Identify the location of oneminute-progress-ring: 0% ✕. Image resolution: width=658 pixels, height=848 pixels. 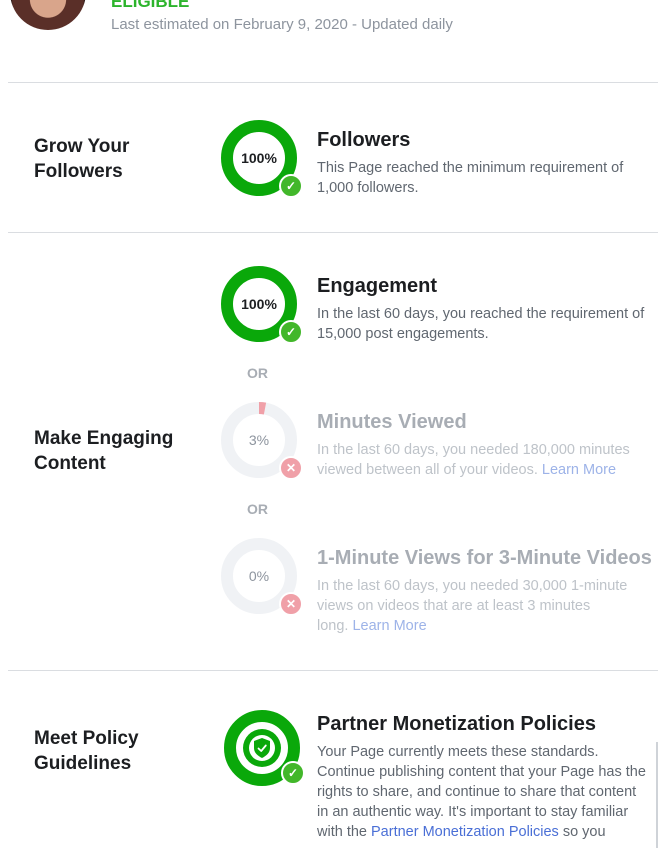
(262, 577).